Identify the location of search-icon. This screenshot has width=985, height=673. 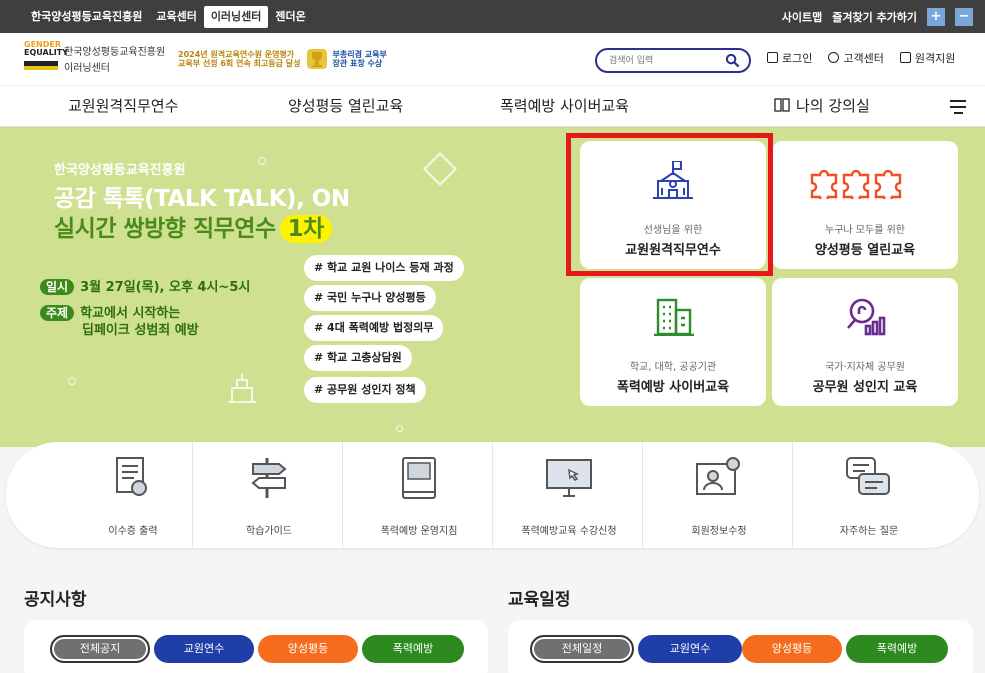
(732, 60).